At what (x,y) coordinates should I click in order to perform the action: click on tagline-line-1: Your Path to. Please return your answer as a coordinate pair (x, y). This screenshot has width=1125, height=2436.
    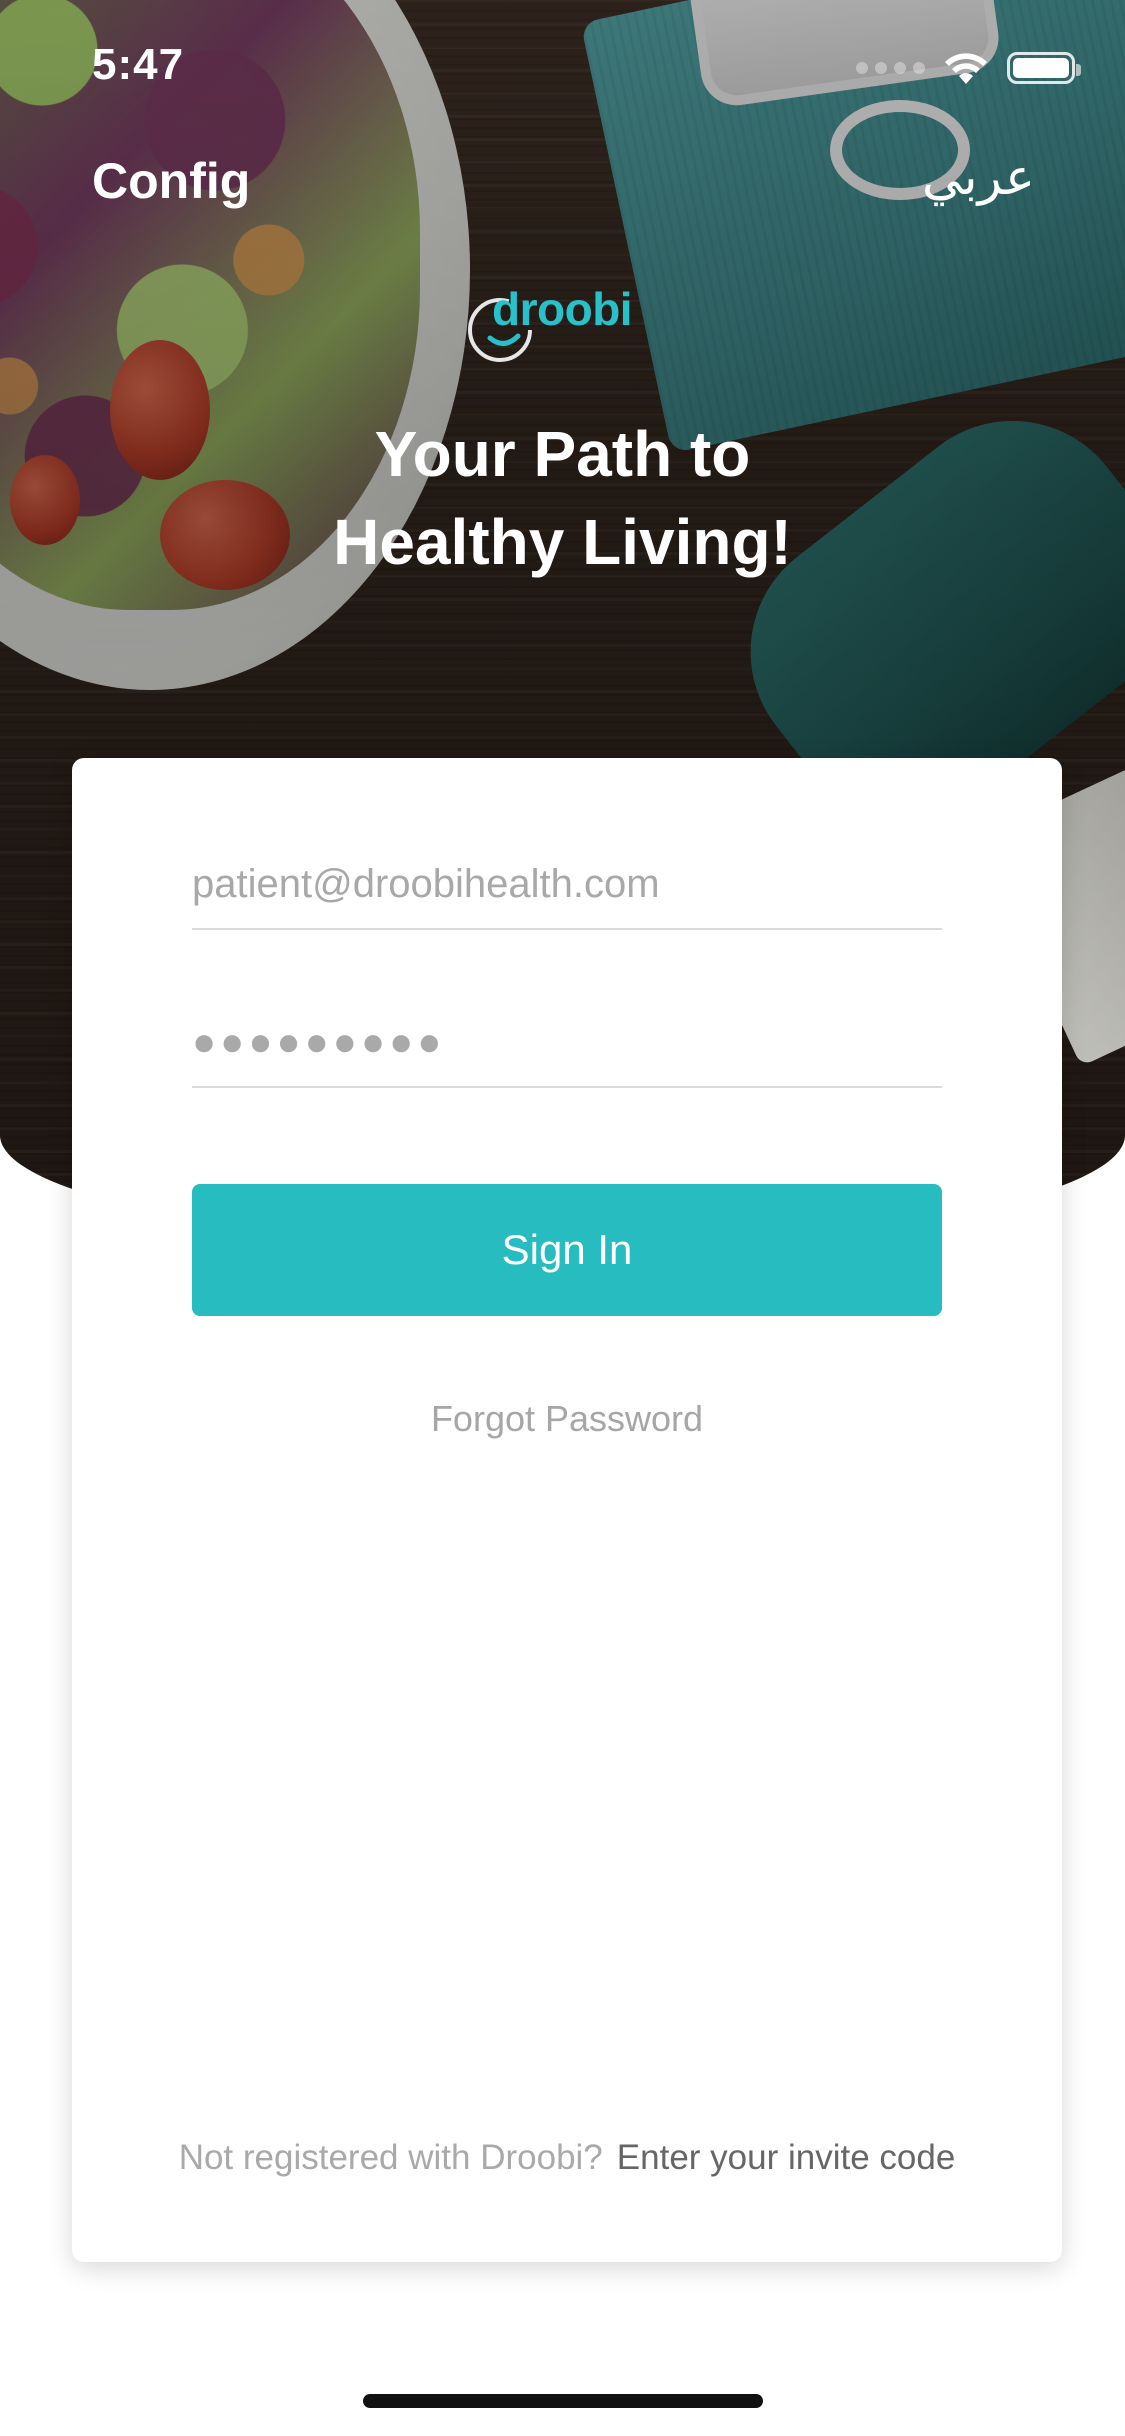
    Looking at the image, I should click on (562, 454).